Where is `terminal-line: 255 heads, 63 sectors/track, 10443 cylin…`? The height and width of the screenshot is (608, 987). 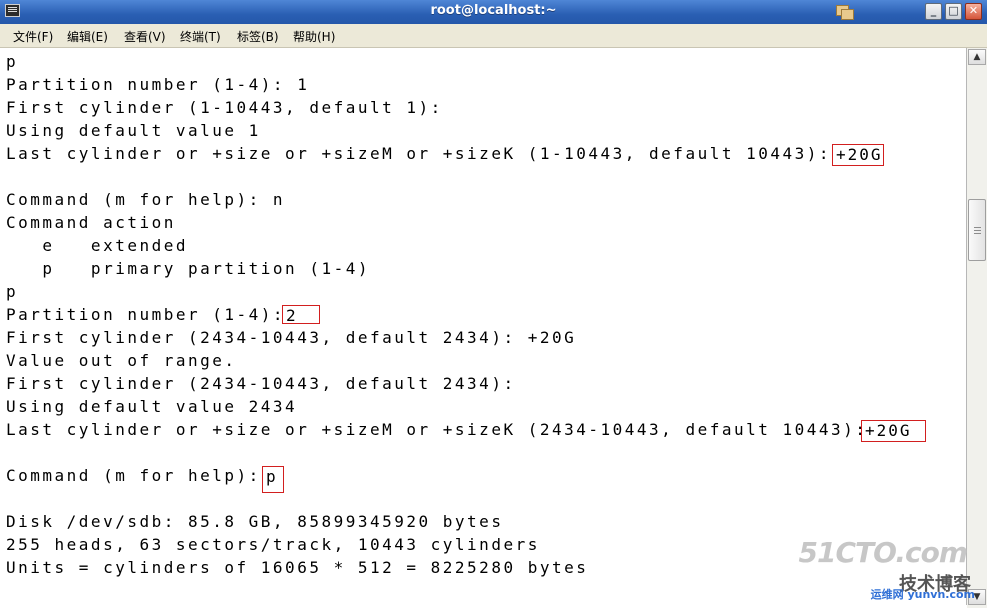 terminal-line: 255 heads, 63 sectors/track, 10443 cylin… is located at coordinates (273, 544).